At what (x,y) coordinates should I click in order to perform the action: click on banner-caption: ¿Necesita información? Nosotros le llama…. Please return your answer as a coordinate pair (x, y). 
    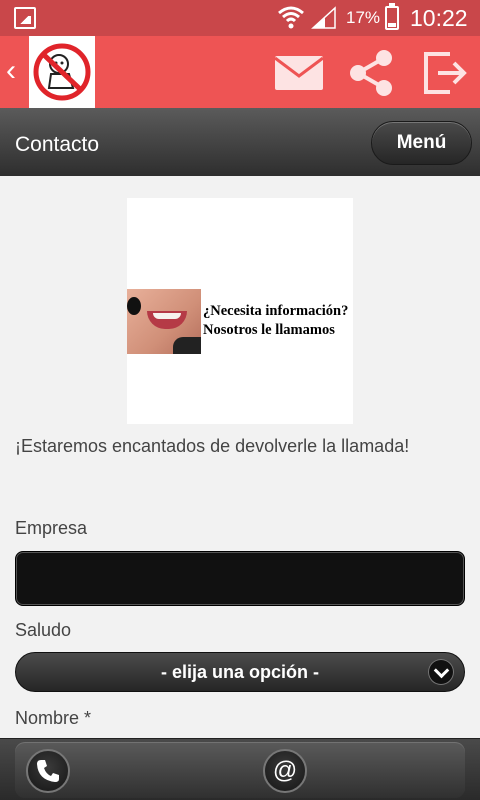
    Looking at the image, I should click on (275, 321).